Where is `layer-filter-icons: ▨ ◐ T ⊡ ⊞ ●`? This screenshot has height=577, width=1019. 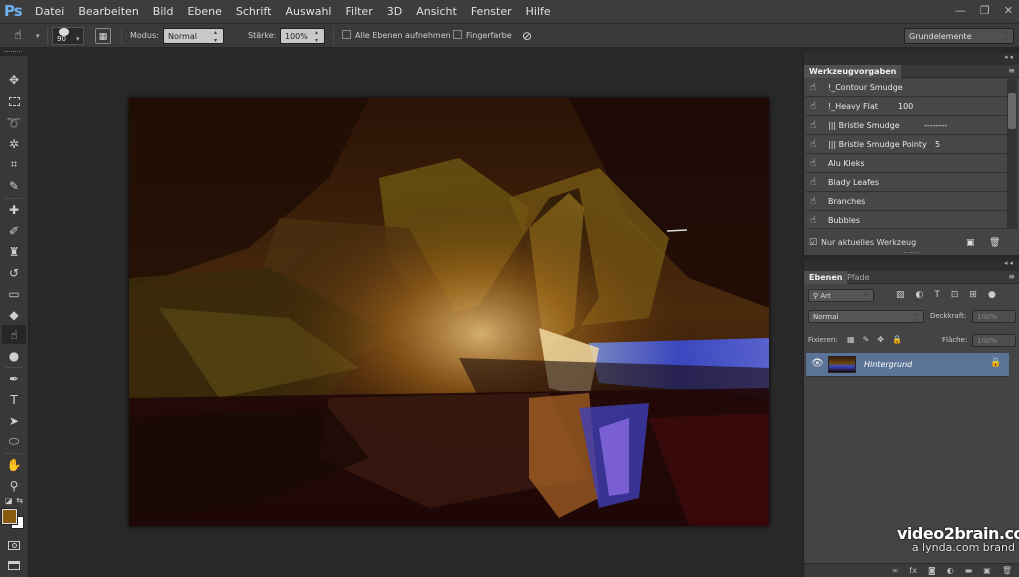 layer-filter-icons: ▨ ◐ T ⊡ ⊞ ● is located at coordinates (955, 295).